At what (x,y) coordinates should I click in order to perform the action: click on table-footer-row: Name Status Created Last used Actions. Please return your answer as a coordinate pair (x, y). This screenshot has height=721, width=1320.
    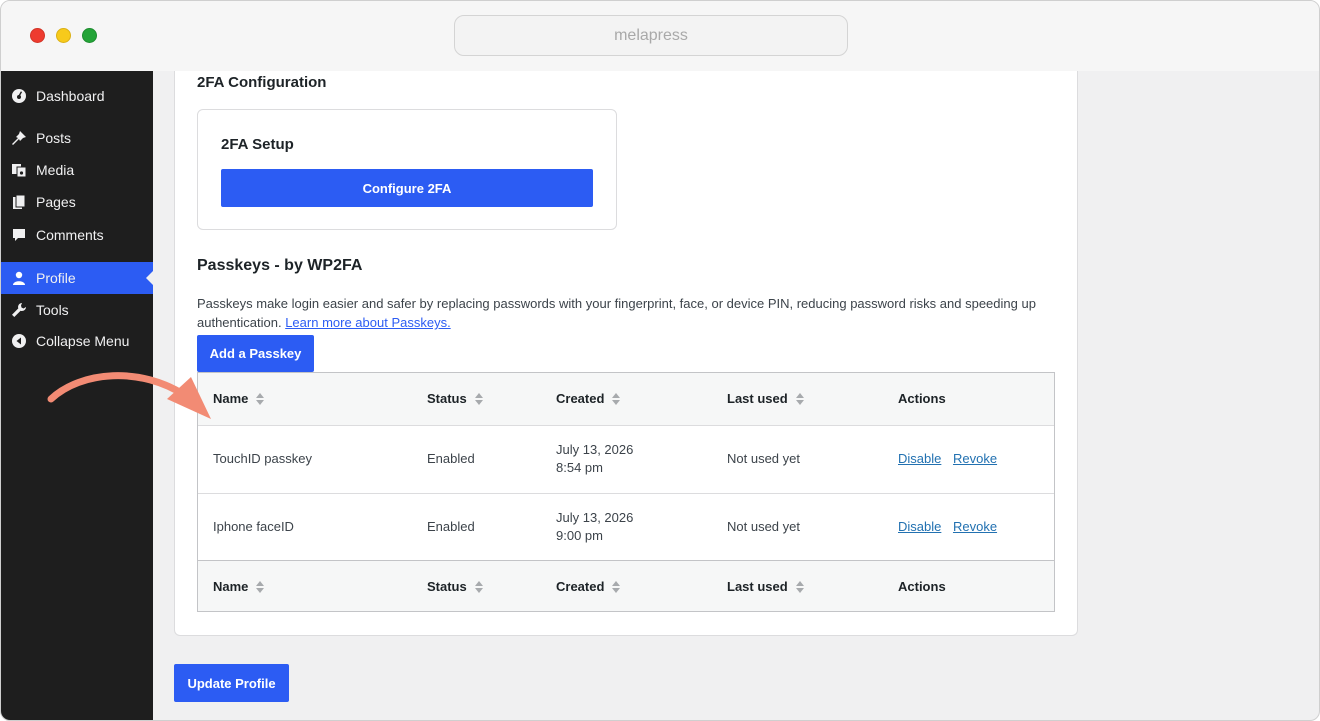
    Looking at the image, I should click on (626, 585).